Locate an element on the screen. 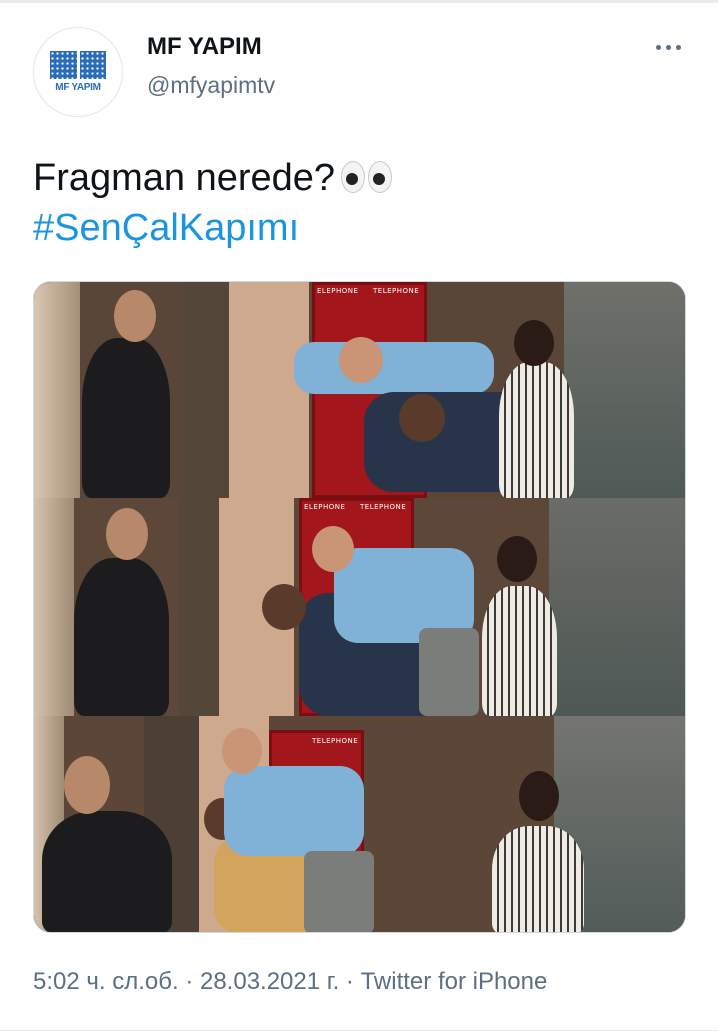 The width and height of the screenshot is (718, 1034). more-horizontal-icon is located at coordinates (671, 47).